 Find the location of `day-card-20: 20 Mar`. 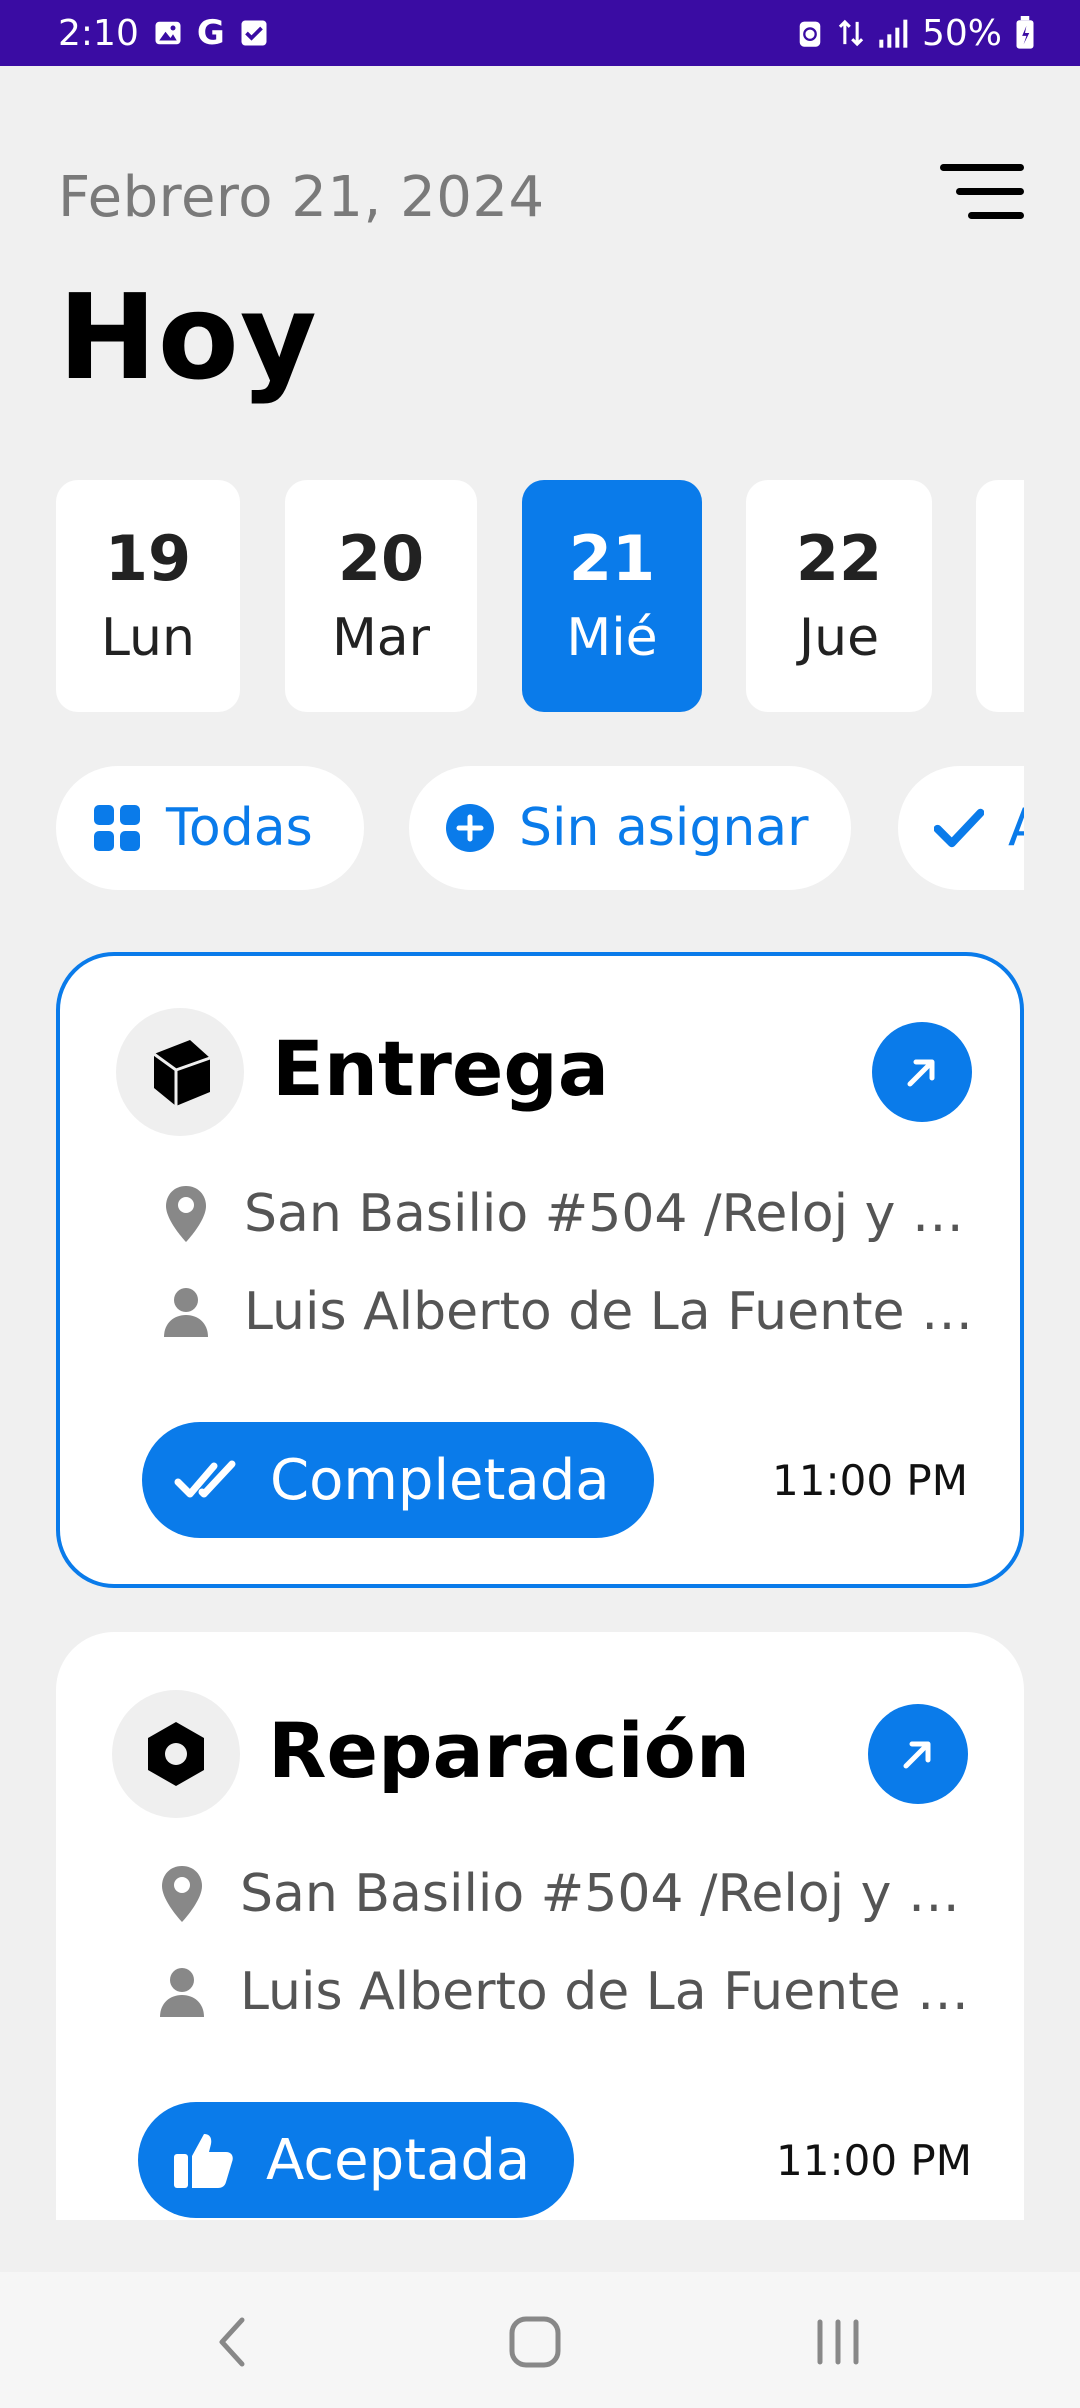

day-card-20: 20 Mar is located at coordinates (381, 596).